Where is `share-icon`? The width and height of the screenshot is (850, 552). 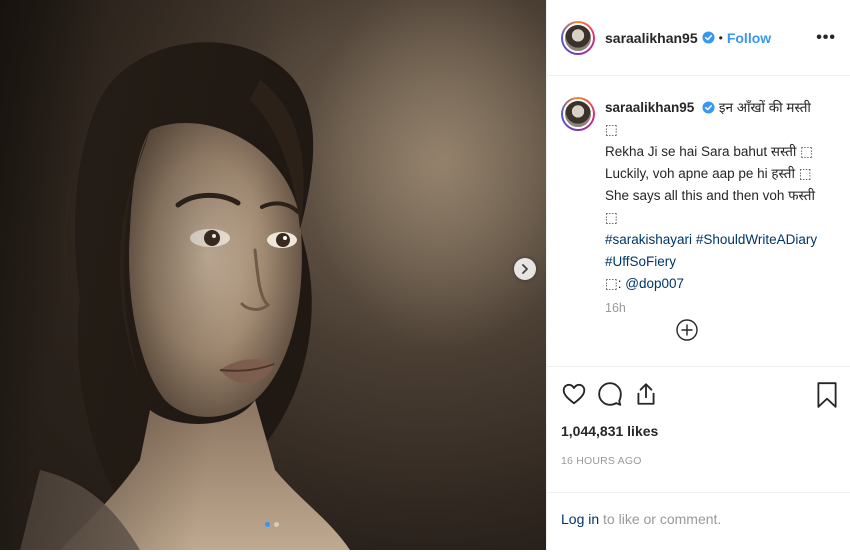 share-icon is located at coordinates (646, 394).